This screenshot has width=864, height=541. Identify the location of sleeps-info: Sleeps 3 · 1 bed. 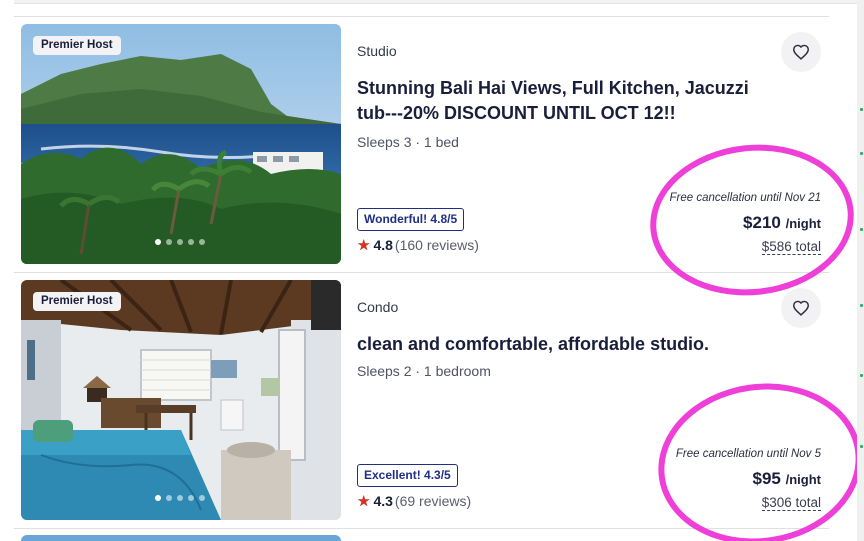
(408, 142).